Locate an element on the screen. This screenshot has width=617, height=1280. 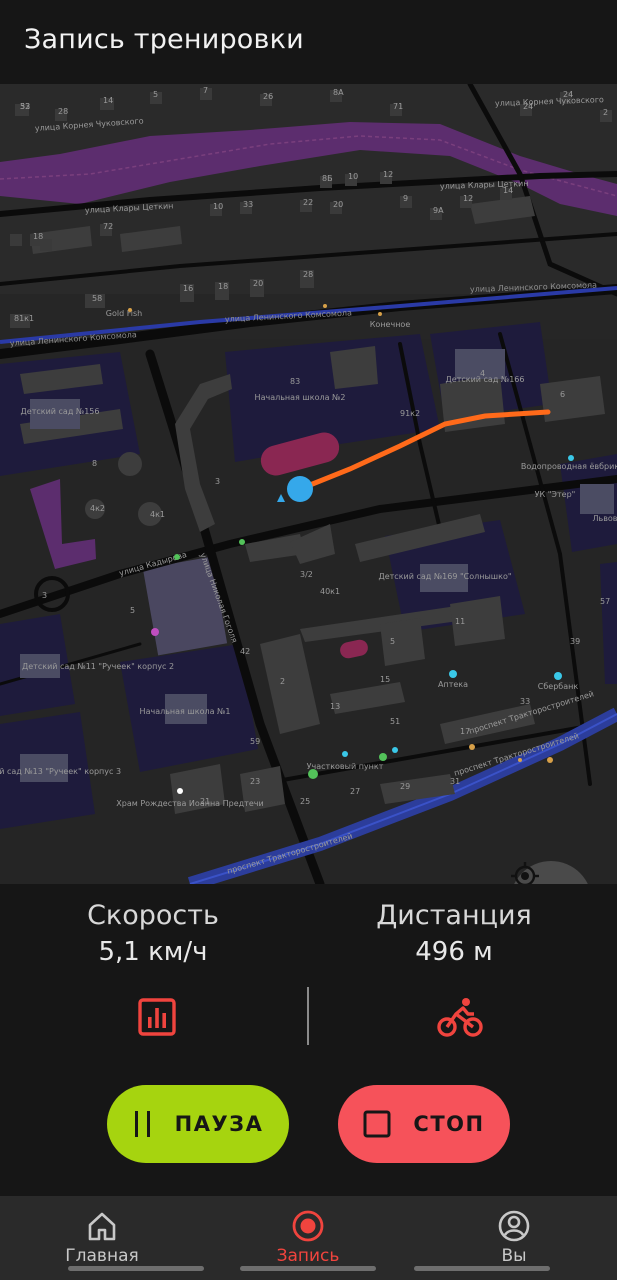
house-number-label: 14 is located at coordinates (108, 100).